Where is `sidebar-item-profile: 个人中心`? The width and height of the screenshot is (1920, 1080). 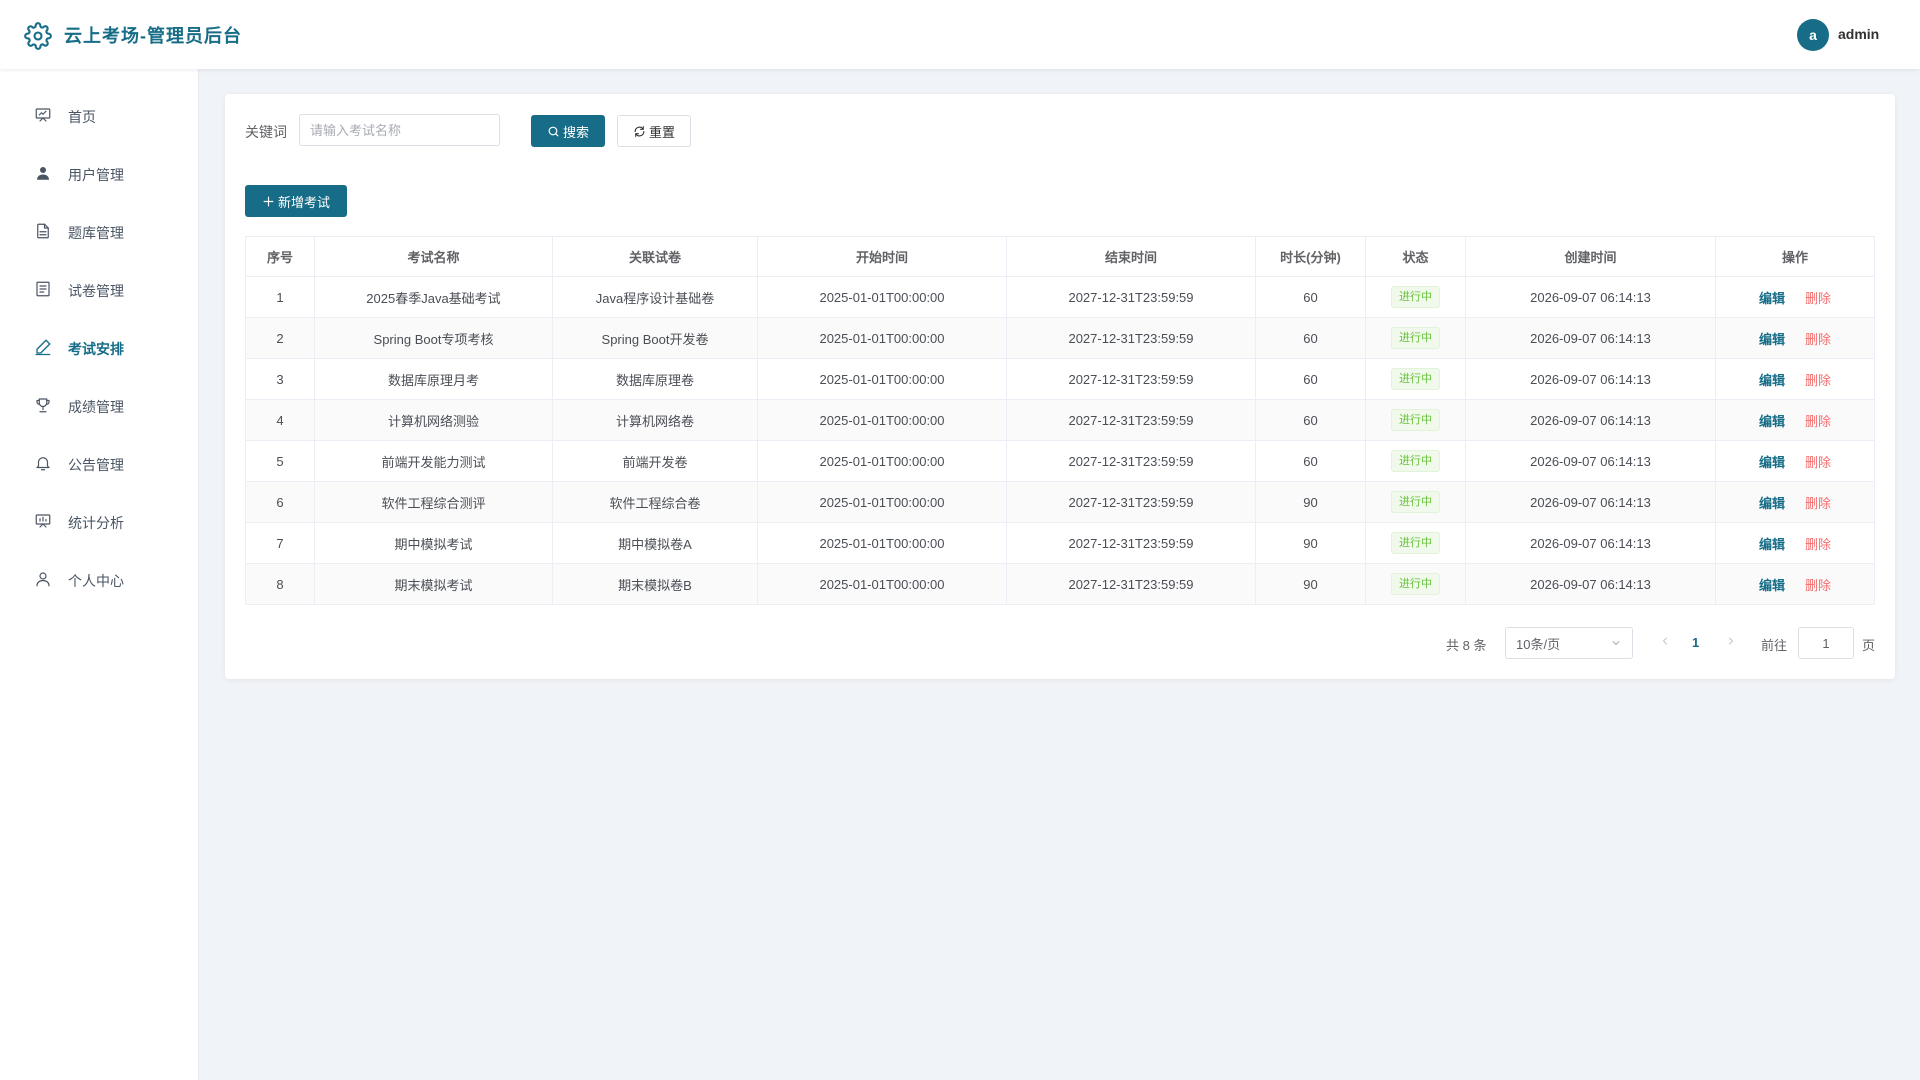
sidebar-item-profile: 个人中心 is located at coordinates (99, 579).